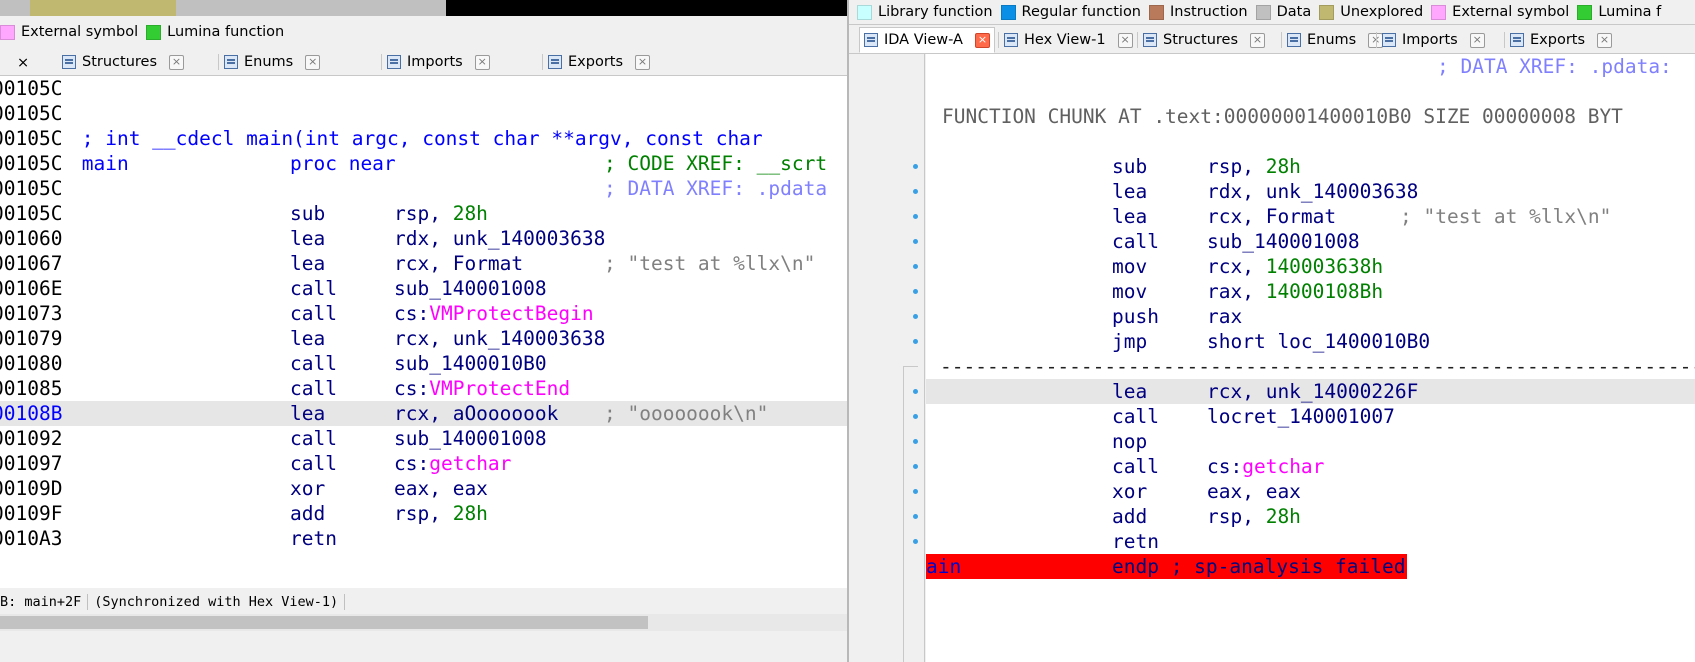 This screenshot has height=662, width=1695. Describe the element at coordinates (1310, 341) in the screenshot. I see `code-line: jmp short loc_1400010B0` at that location.